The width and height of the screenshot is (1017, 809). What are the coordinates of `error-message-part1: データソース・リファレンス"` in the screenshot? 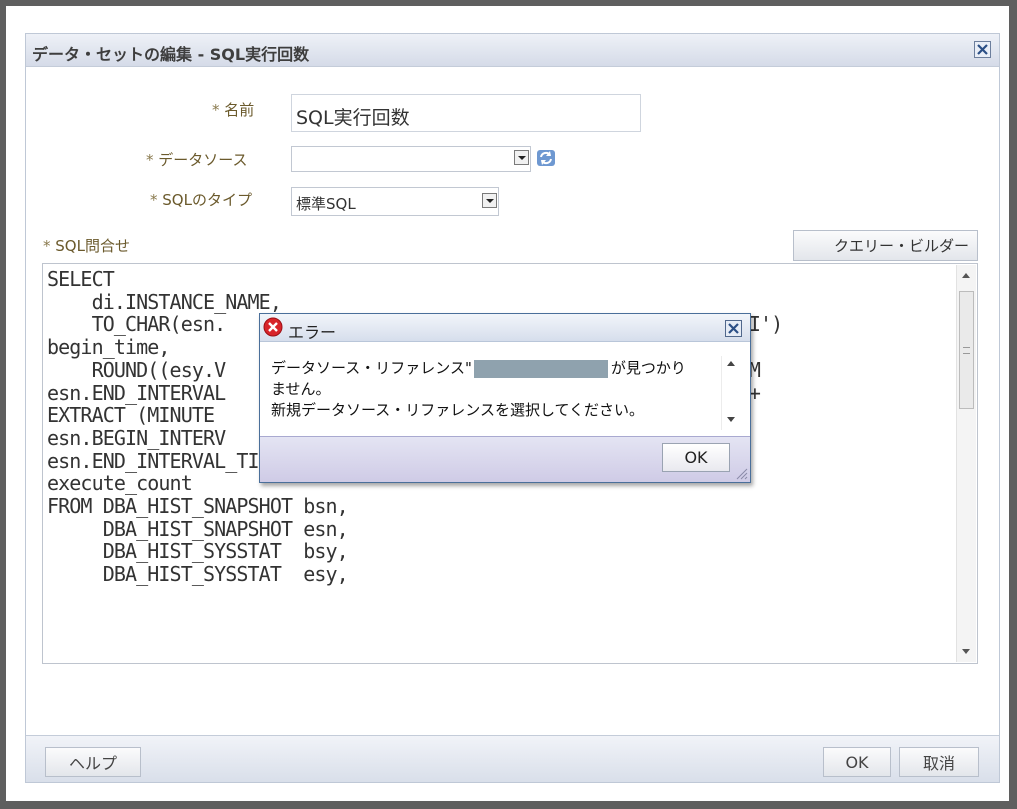 It's located at (371, 368).